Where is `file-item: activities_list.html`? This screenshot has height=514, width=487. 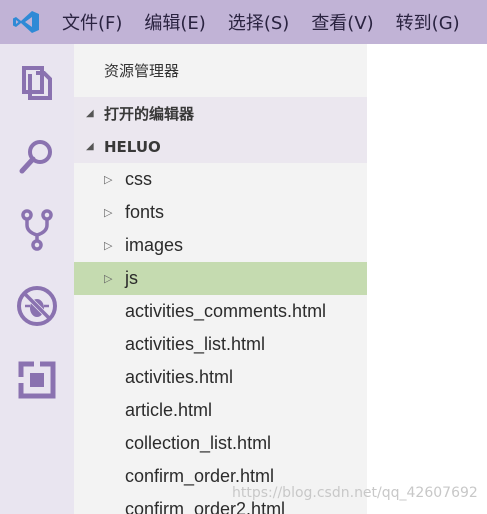 file-item: activities_list.html is located at coordinates (220, 344).